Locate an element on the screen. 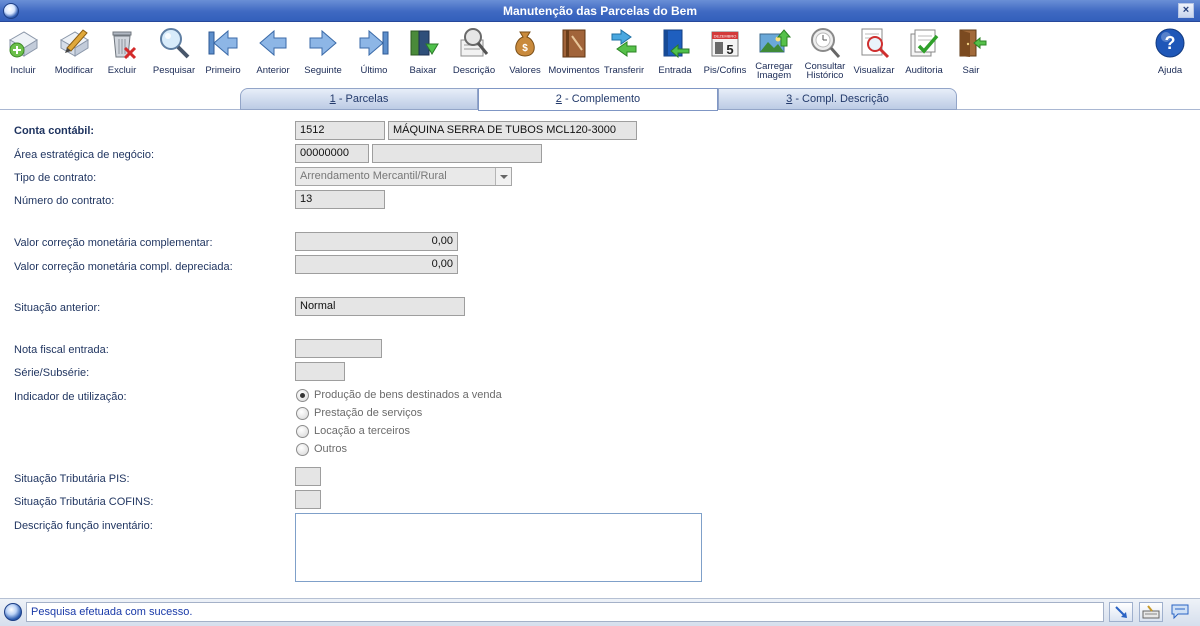 This screenshot has height=626, width=1200. ultimo-label: Último is located at coordinates (374, 70).